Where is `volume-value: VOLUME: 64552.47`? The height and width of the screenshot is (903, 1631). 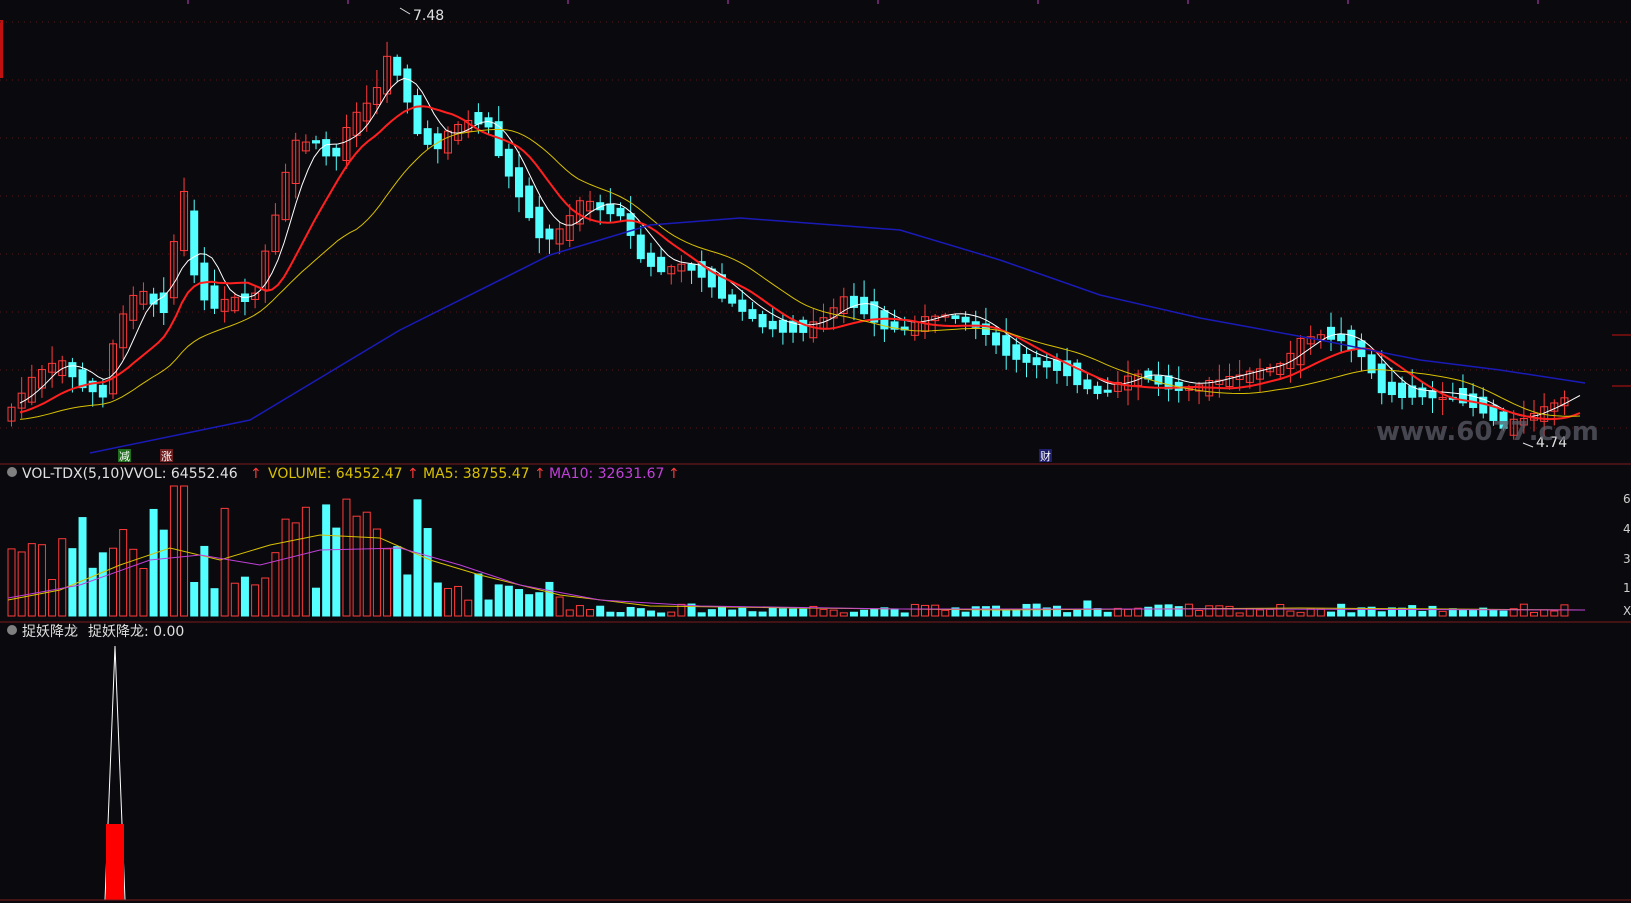 volume-value: VOLUME: 64552.47 is located at coordinates (335, 474).